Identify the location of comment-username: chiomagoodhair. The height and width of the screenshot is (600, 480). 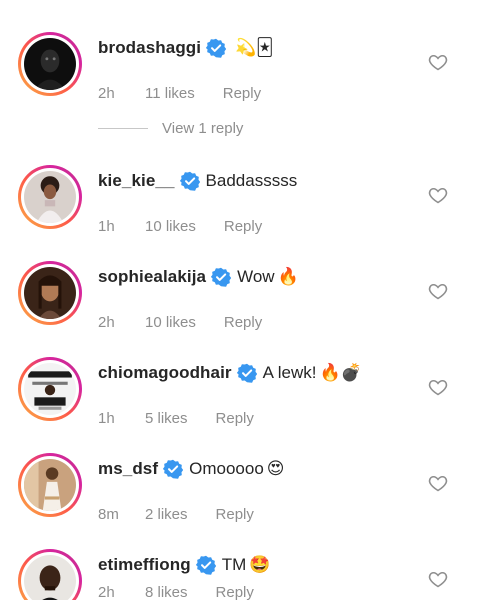
(165, 373).